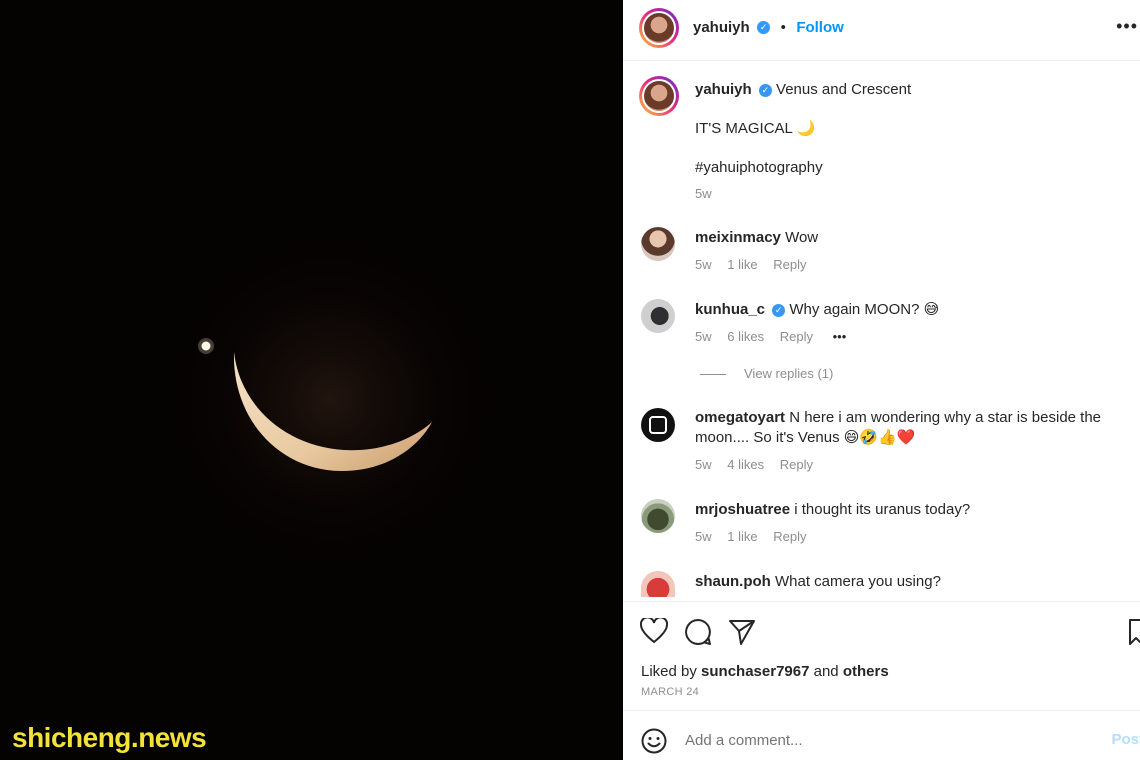 Image resolution: width=1140 pixels, height=760 pixels. Describe the element at coordinates (742, 509) in the screenshot. I see `comment-username: mrjoshuatree` at that location.